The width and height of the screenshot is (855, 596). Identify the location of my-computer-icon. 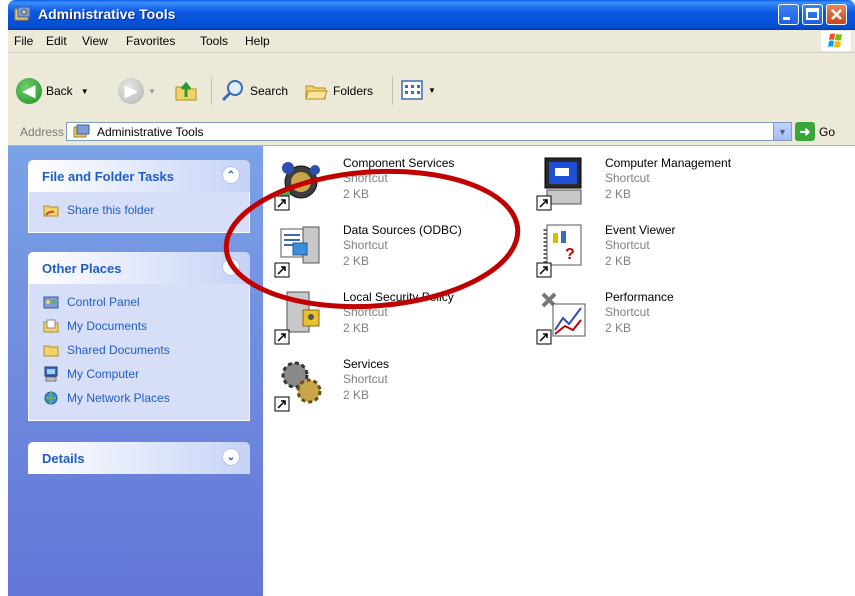
(51, 374).